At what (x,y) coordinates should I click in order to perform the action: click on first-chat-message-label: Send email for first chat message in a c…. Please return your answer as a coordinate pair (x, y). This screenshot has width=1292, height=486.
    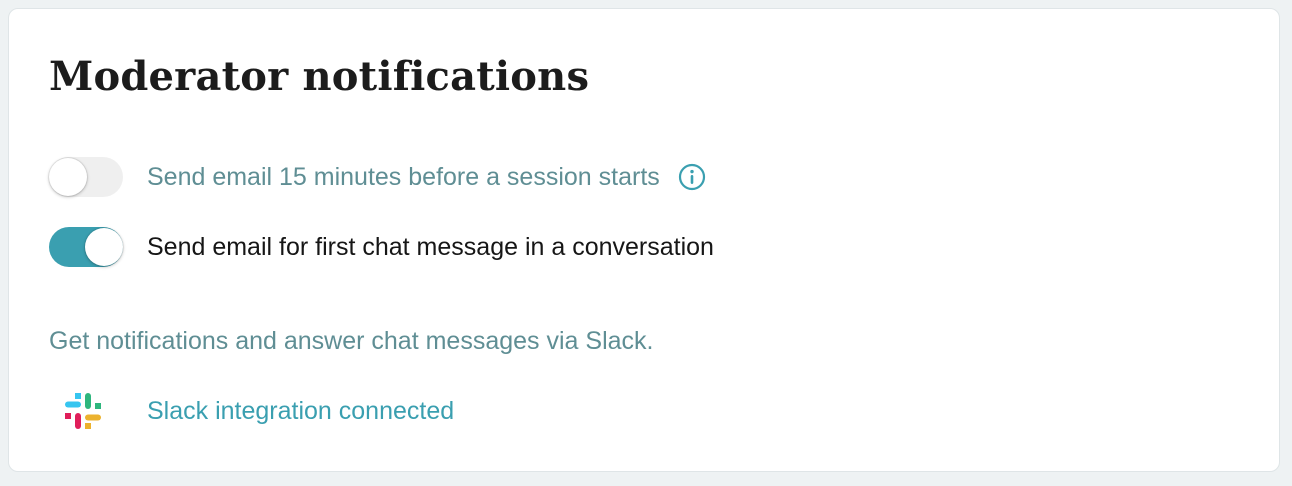
    Looking at the image, I should click on (430, 247).